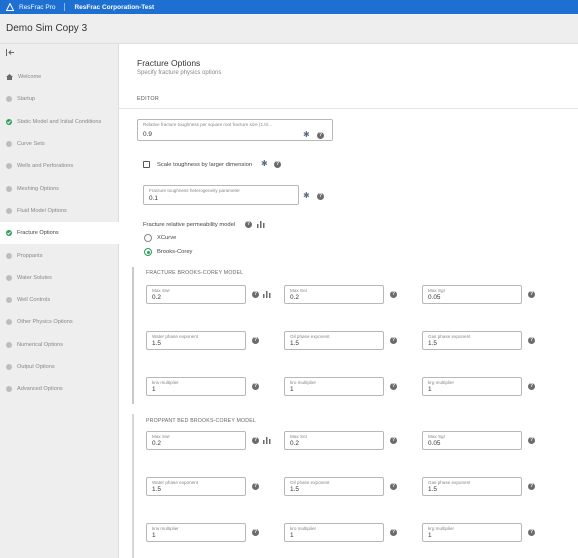 The height and width of the screenshot is (558, 578). What do you see at coordinates (148, 99) in the screenshot?
I see `tab-editor: EDITOR` at bounding box center [148, 99].